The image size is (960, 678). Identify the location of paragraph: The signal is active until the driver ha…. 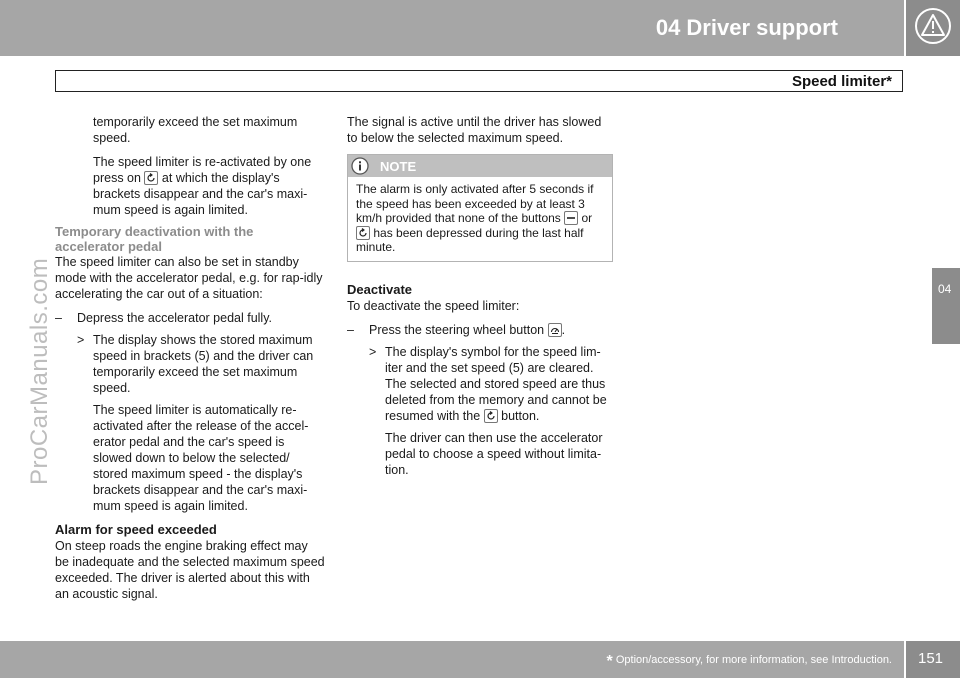
(474, 130).